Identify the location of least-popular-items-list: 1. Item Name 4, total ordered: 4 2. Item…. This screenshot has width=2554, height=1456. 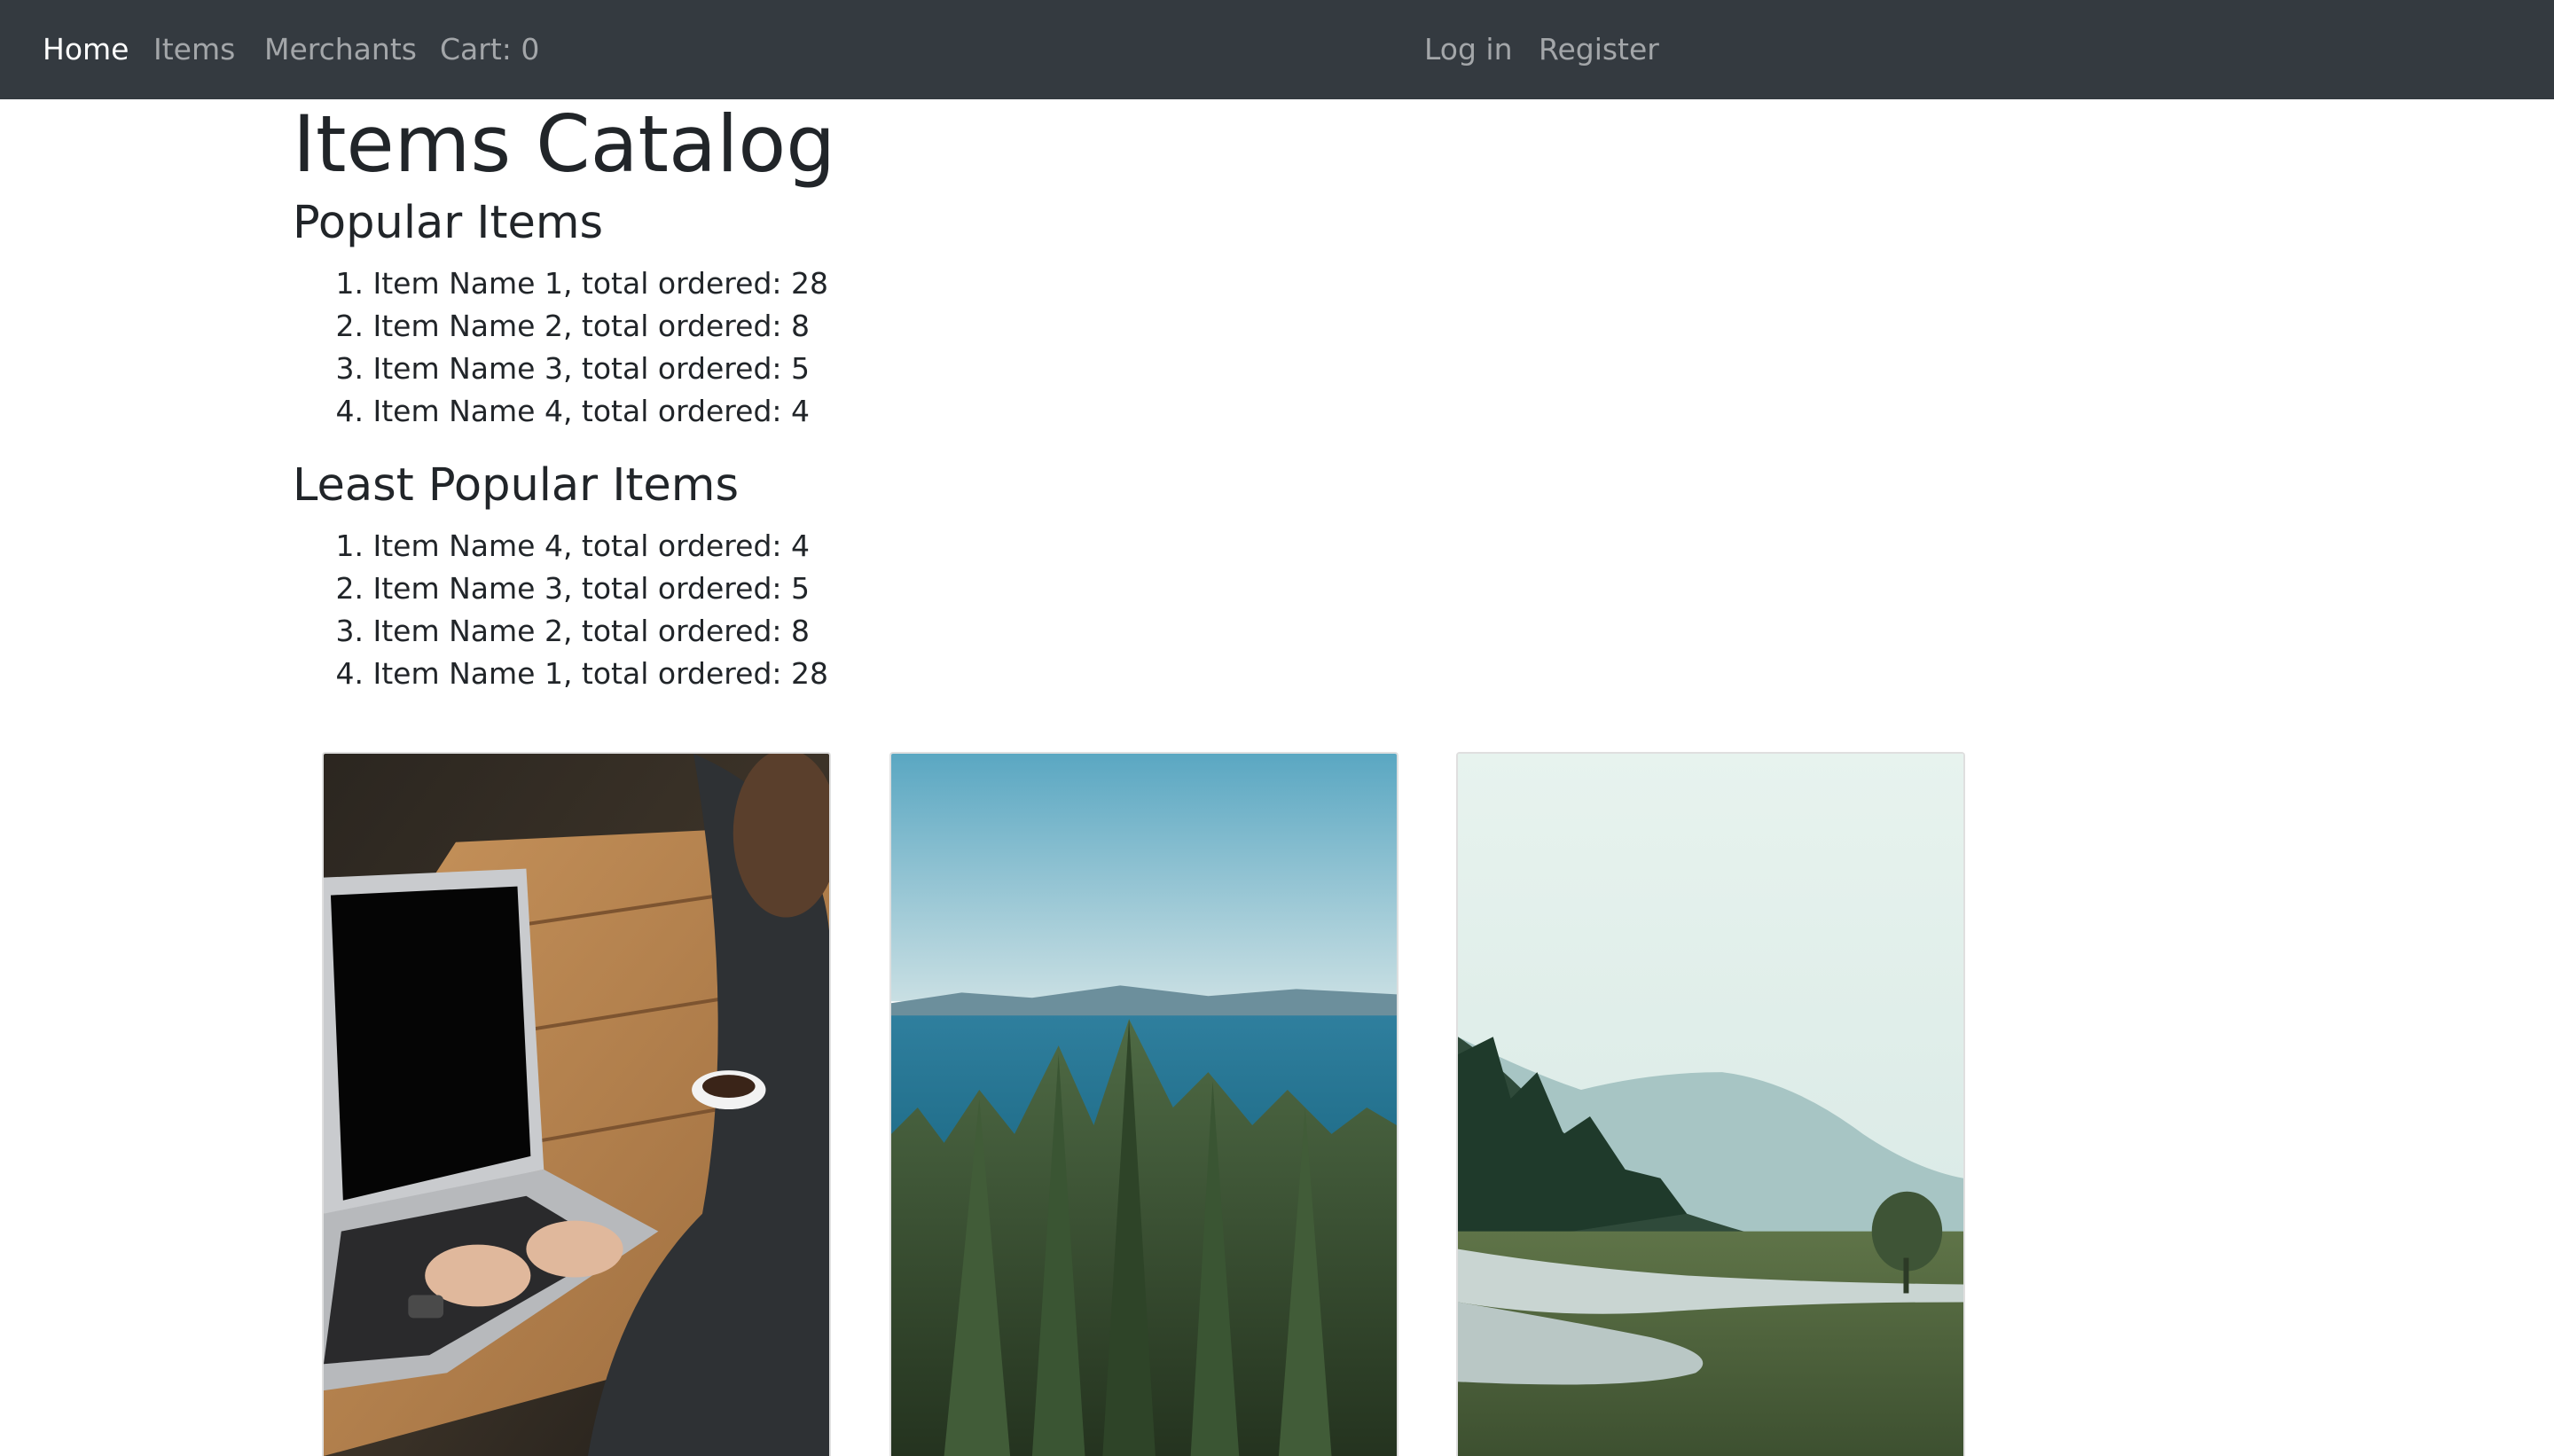
(561, 610).